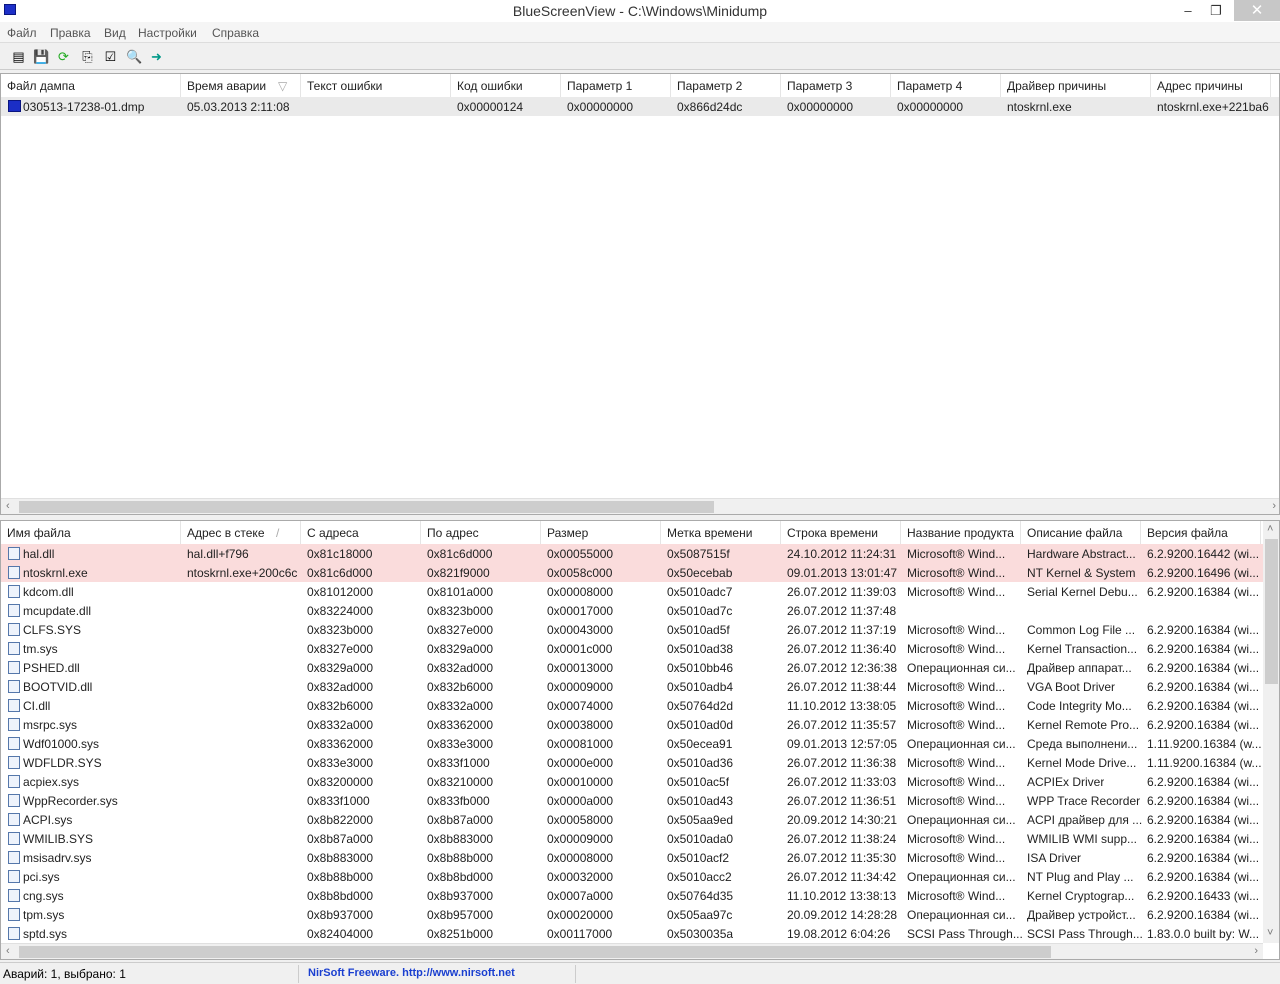  What do you see at coordinates (50, 725) in the screenshot?
I see `cell: msrpc.sys` at bounding box center [50, 725].